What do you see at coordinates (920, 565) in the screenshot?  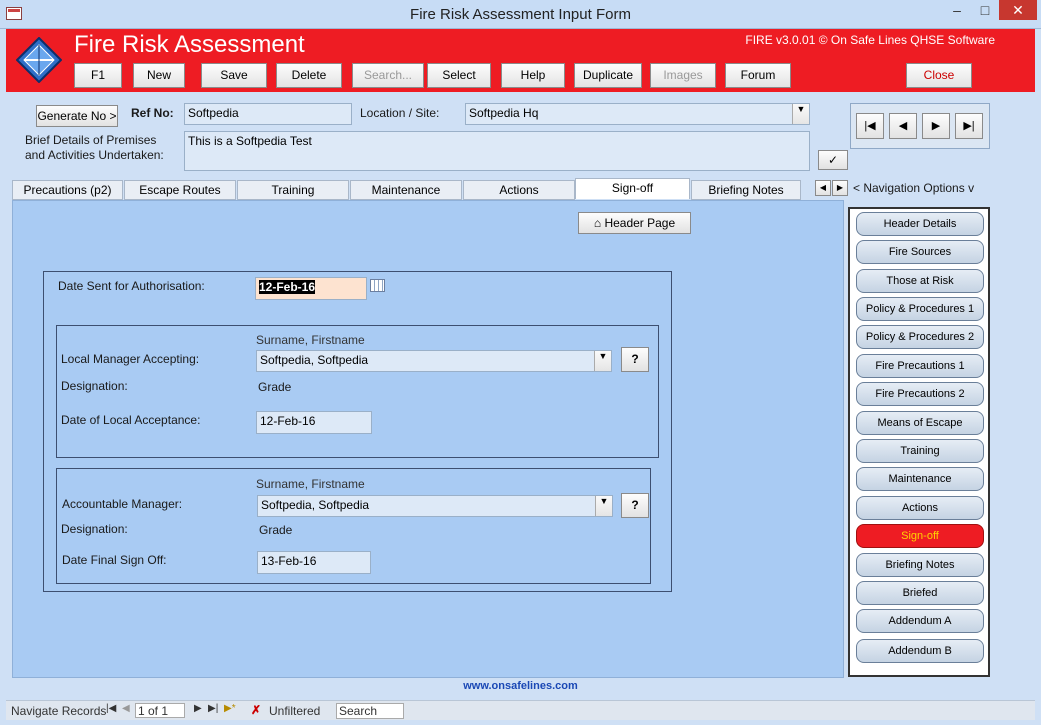 I see `nav-briefing-notes: Briefing Notes` at bounding box center [920, 565].